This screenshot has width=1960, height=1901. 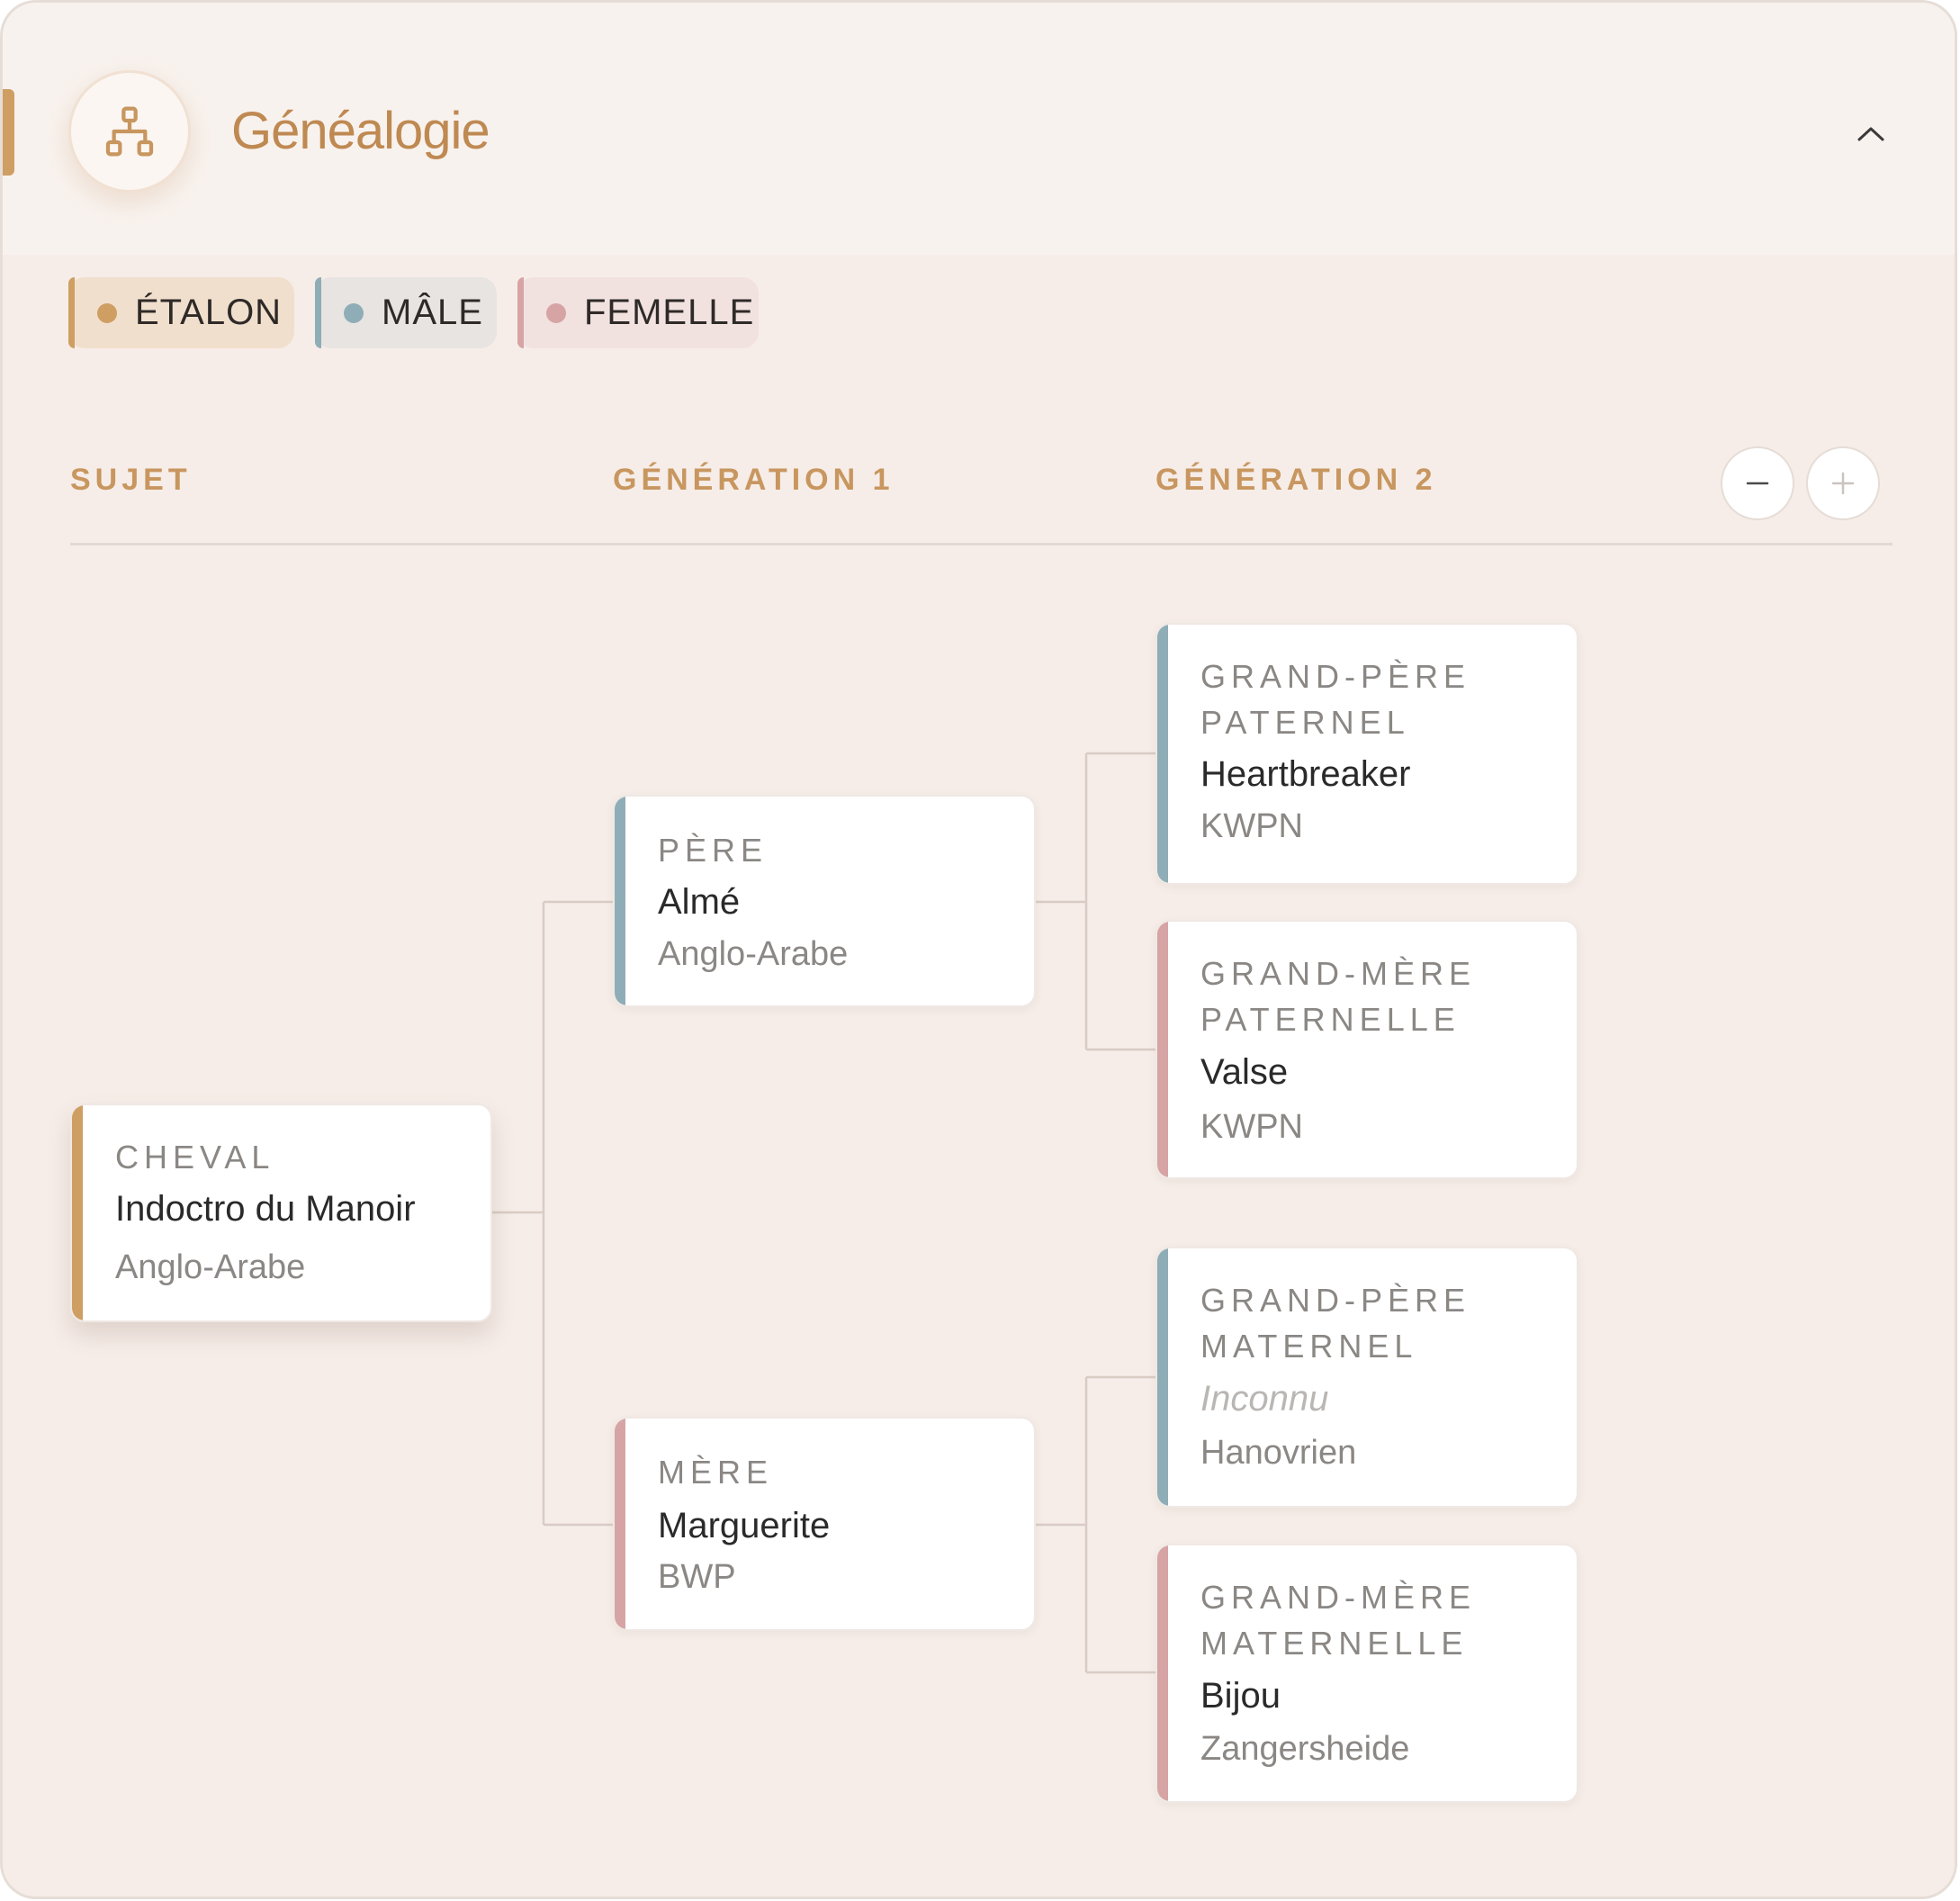 I want to click on paternal-grandfather-card: GRAND-PÈRE PATERNEL Heartbreaker KWPN, so click(x=1366, y=754).